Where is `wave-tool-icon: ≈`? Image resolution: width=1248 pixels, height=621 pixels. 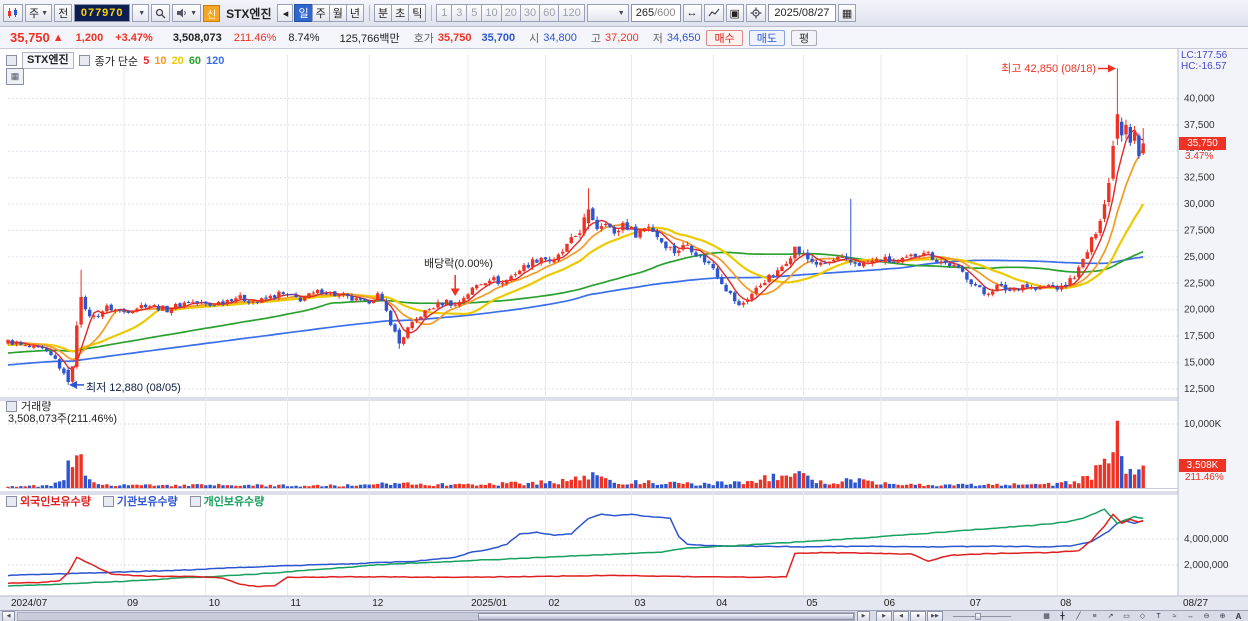 wave-tool-icon: ≈ is located at coordinates (1174, 616).